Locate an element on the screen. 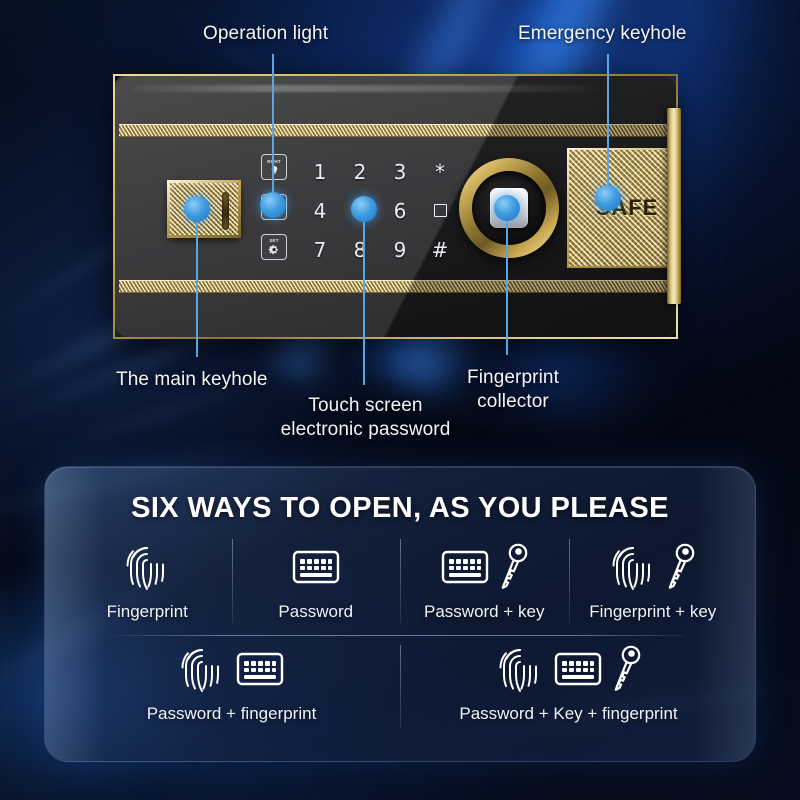  callout-line-touch-screen is located at coordinates (364, 299).